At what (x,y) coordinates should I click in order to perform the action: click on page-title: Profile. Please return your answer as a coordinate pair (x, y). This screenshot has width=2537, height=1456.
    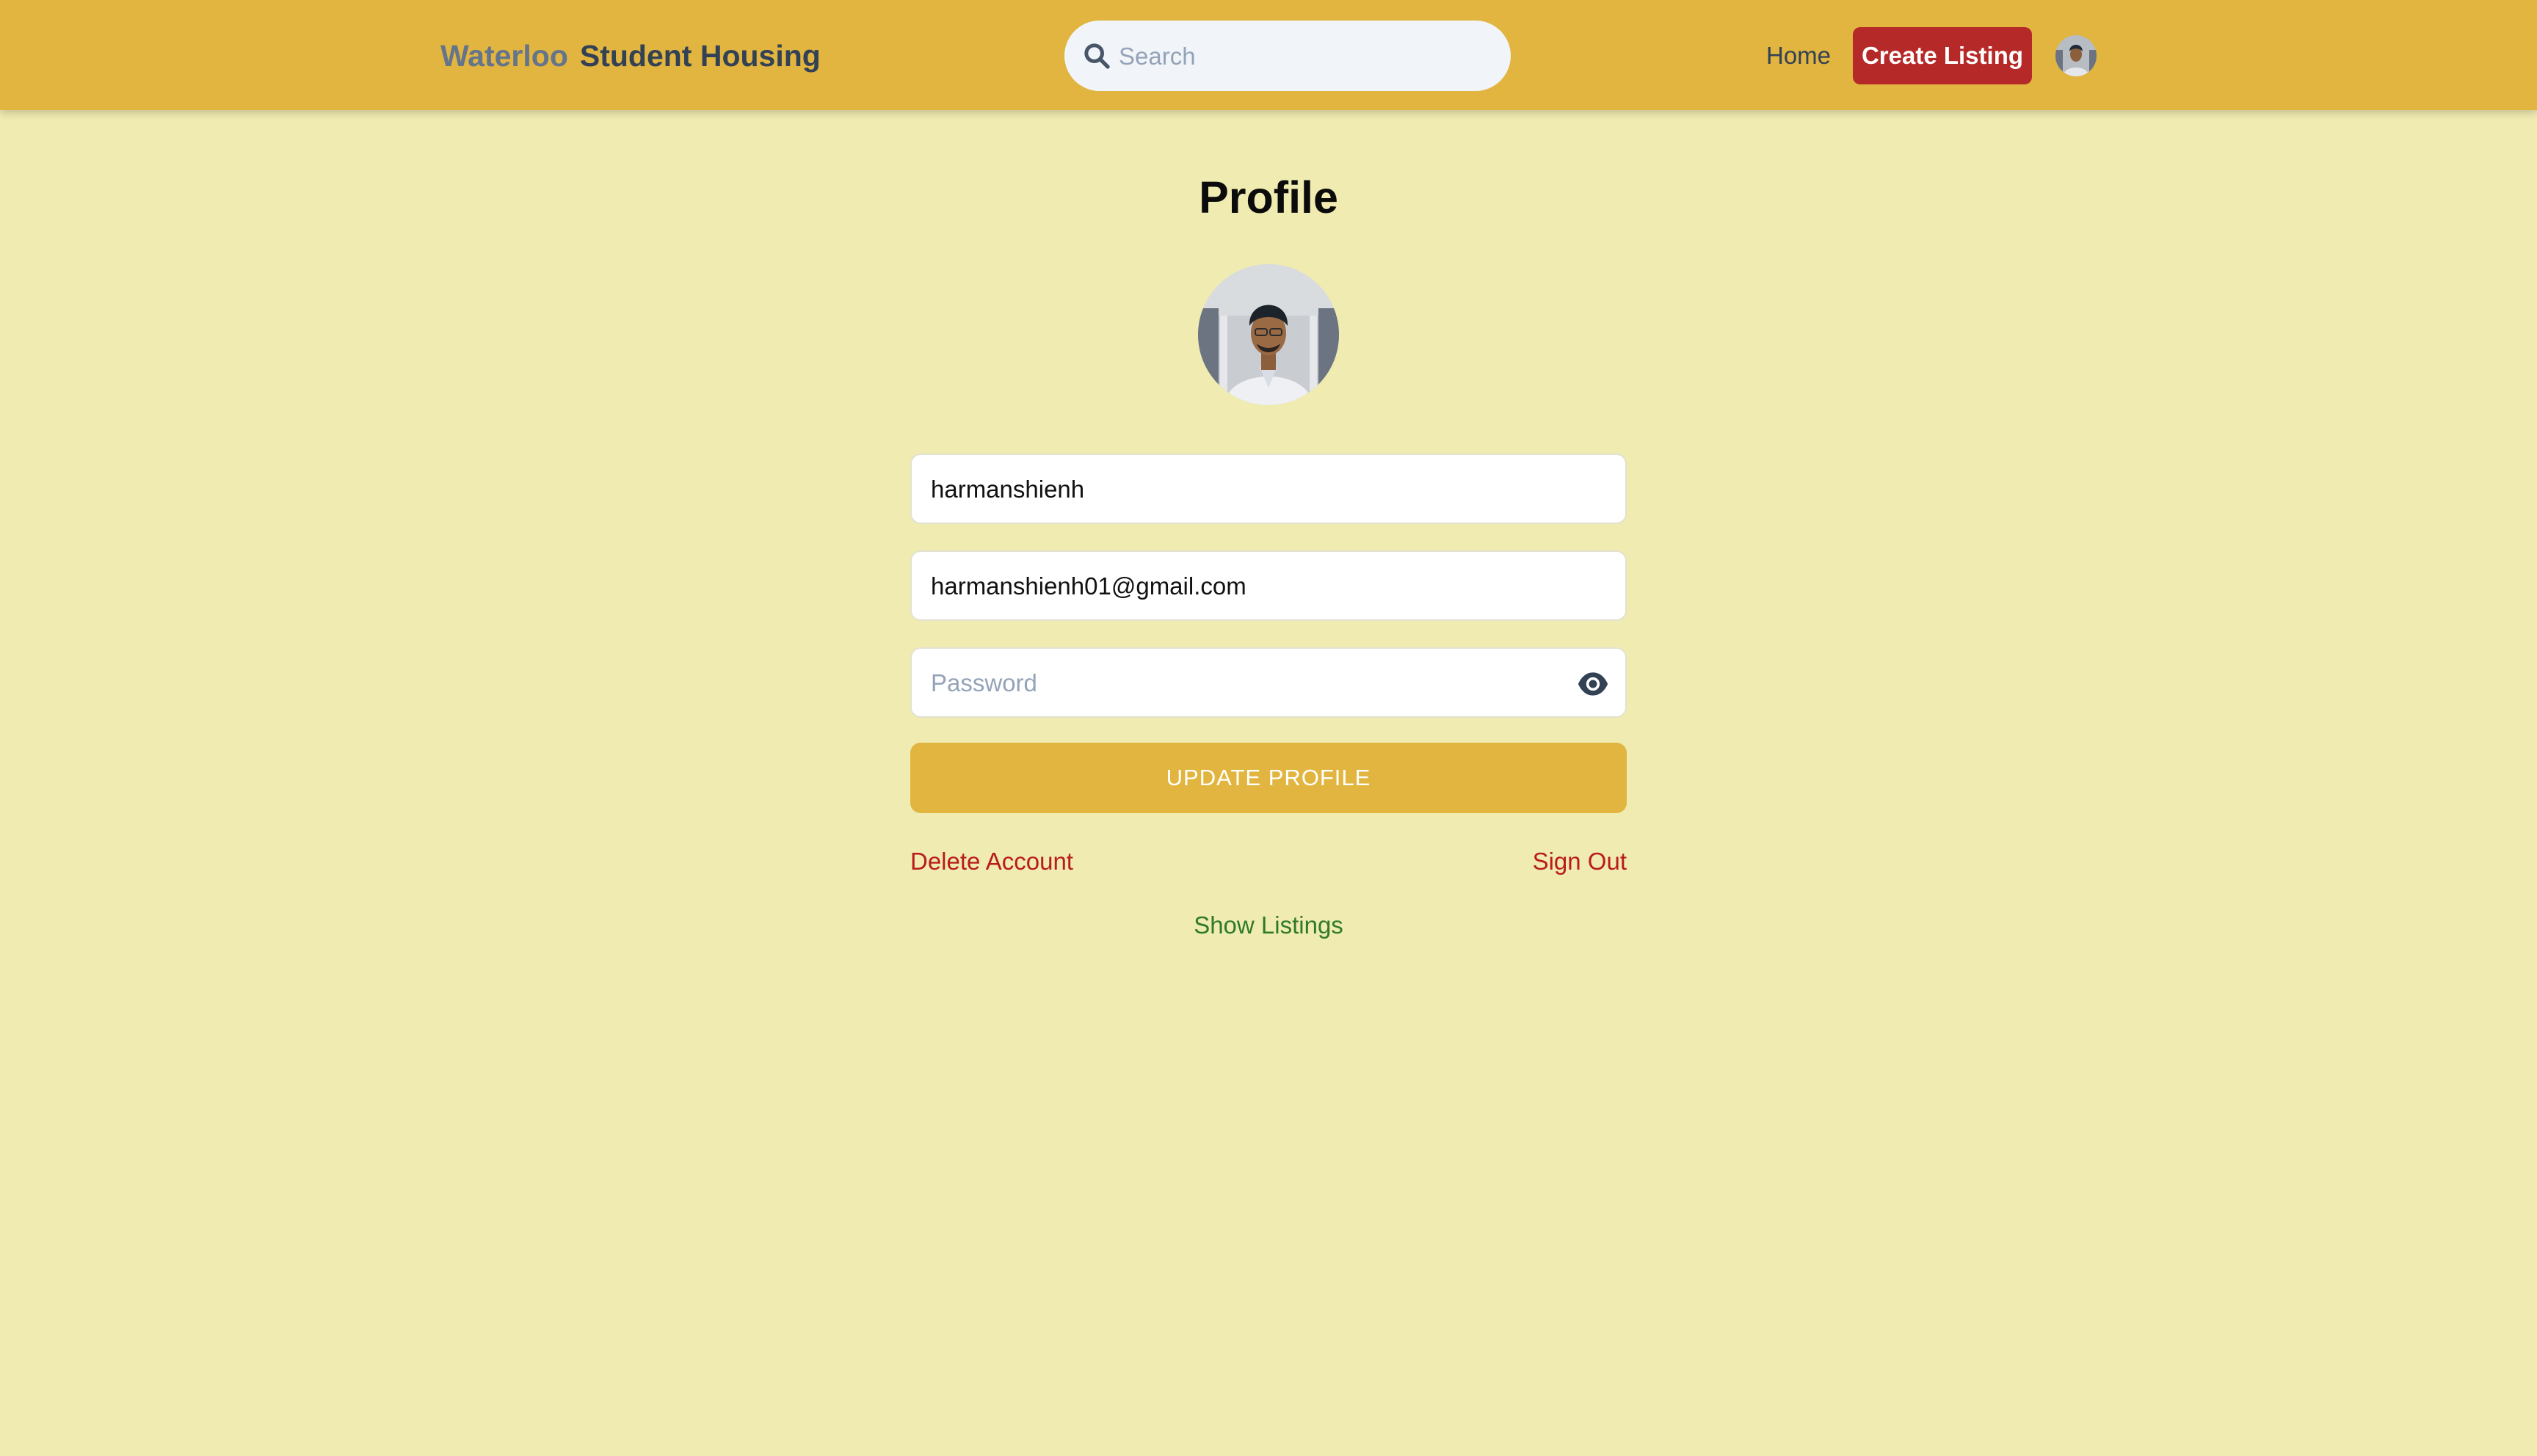
    Looking at the image, I should click on (1268, 197).